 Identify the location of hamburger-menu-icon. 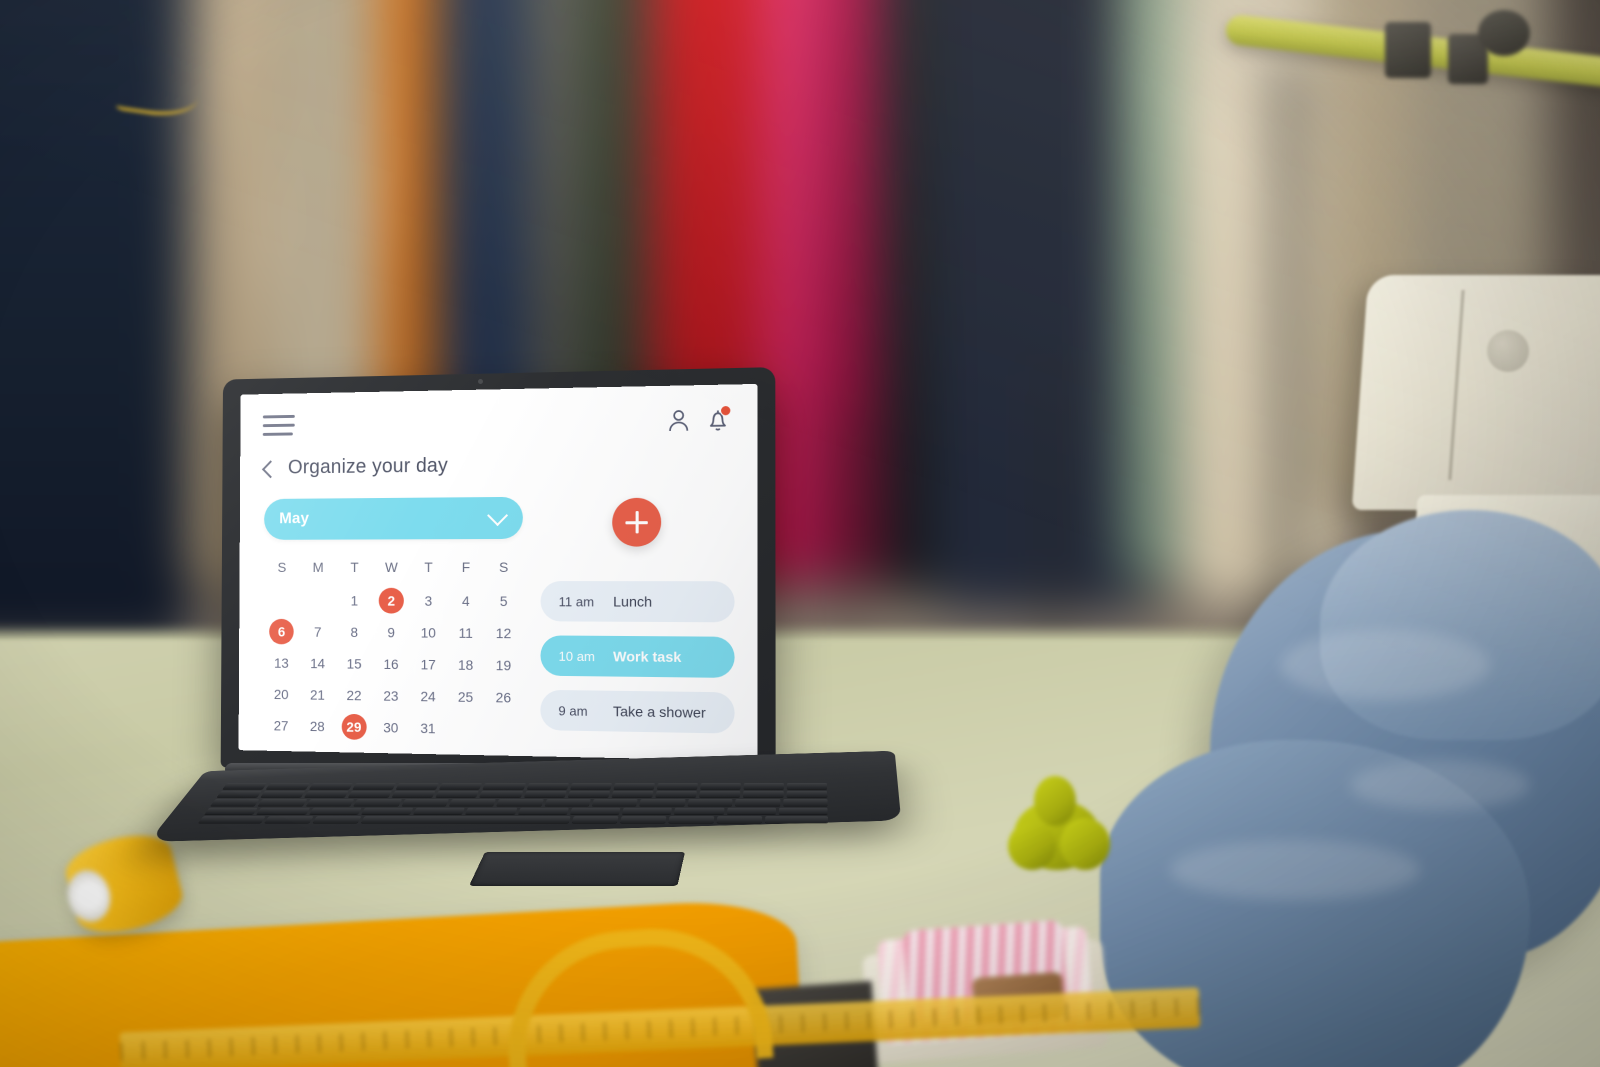
(278, 425).